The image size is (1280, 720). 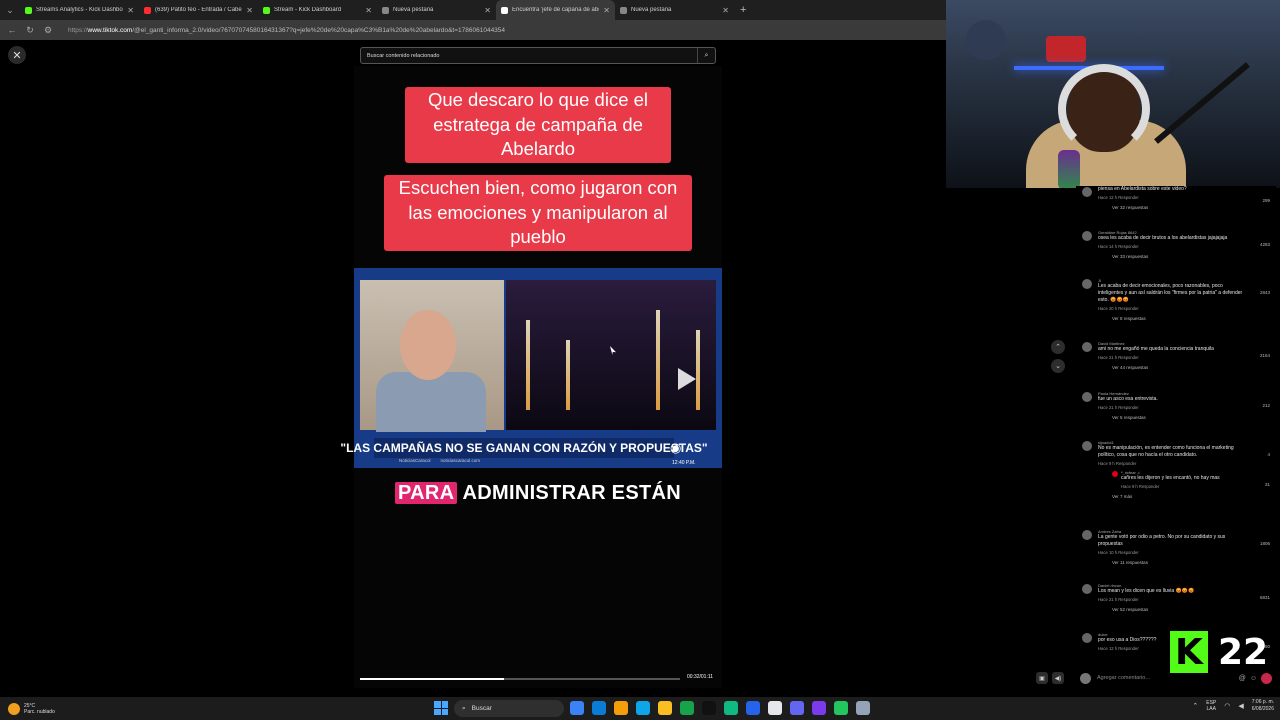 I want to click on start-windows-icon, so click(x=441, y=708).